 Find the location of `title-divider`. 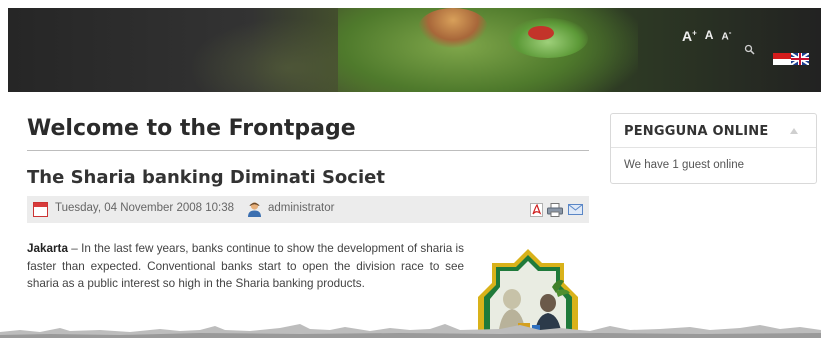

title-divider is located at coordinates (308, 150).